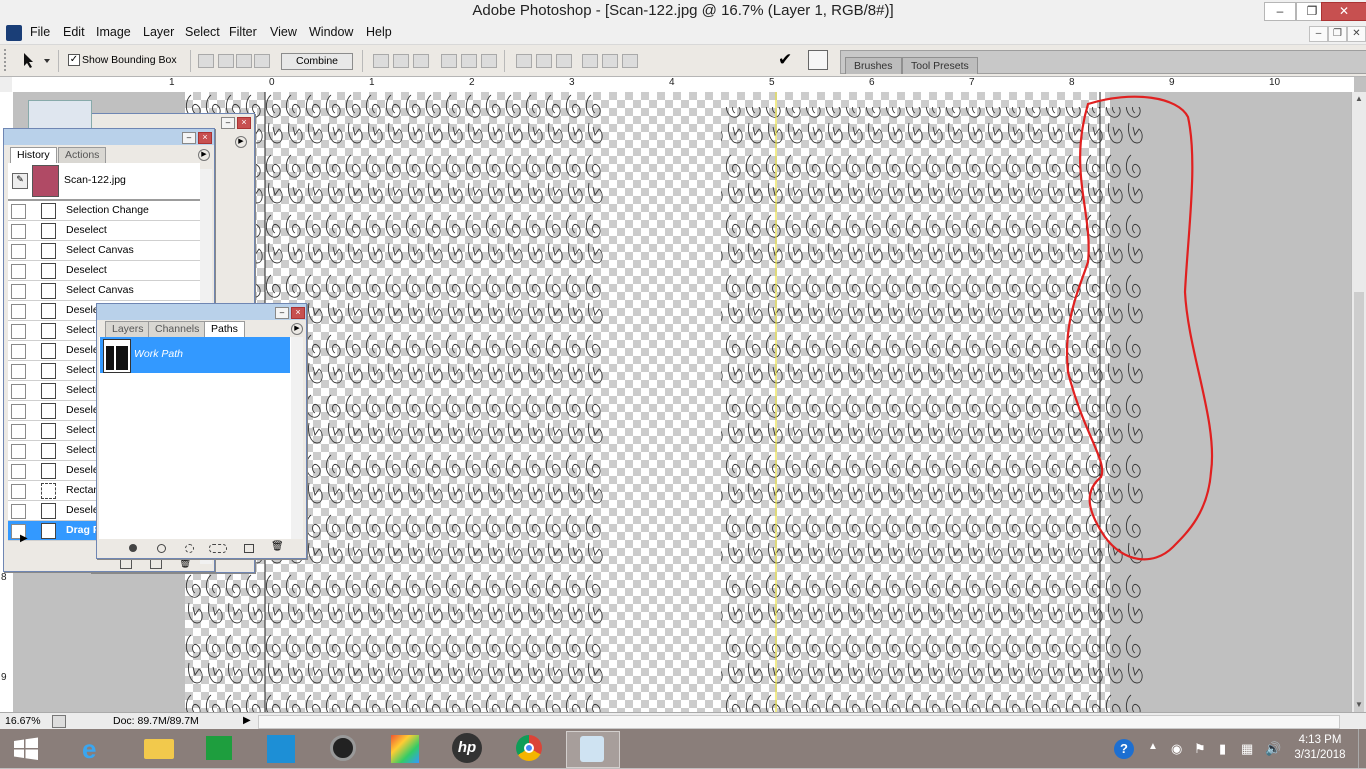 Image resolution: width=1366 pixels, height=769 pixels. I want to click on minimize-button: –, so click(1280, 11).